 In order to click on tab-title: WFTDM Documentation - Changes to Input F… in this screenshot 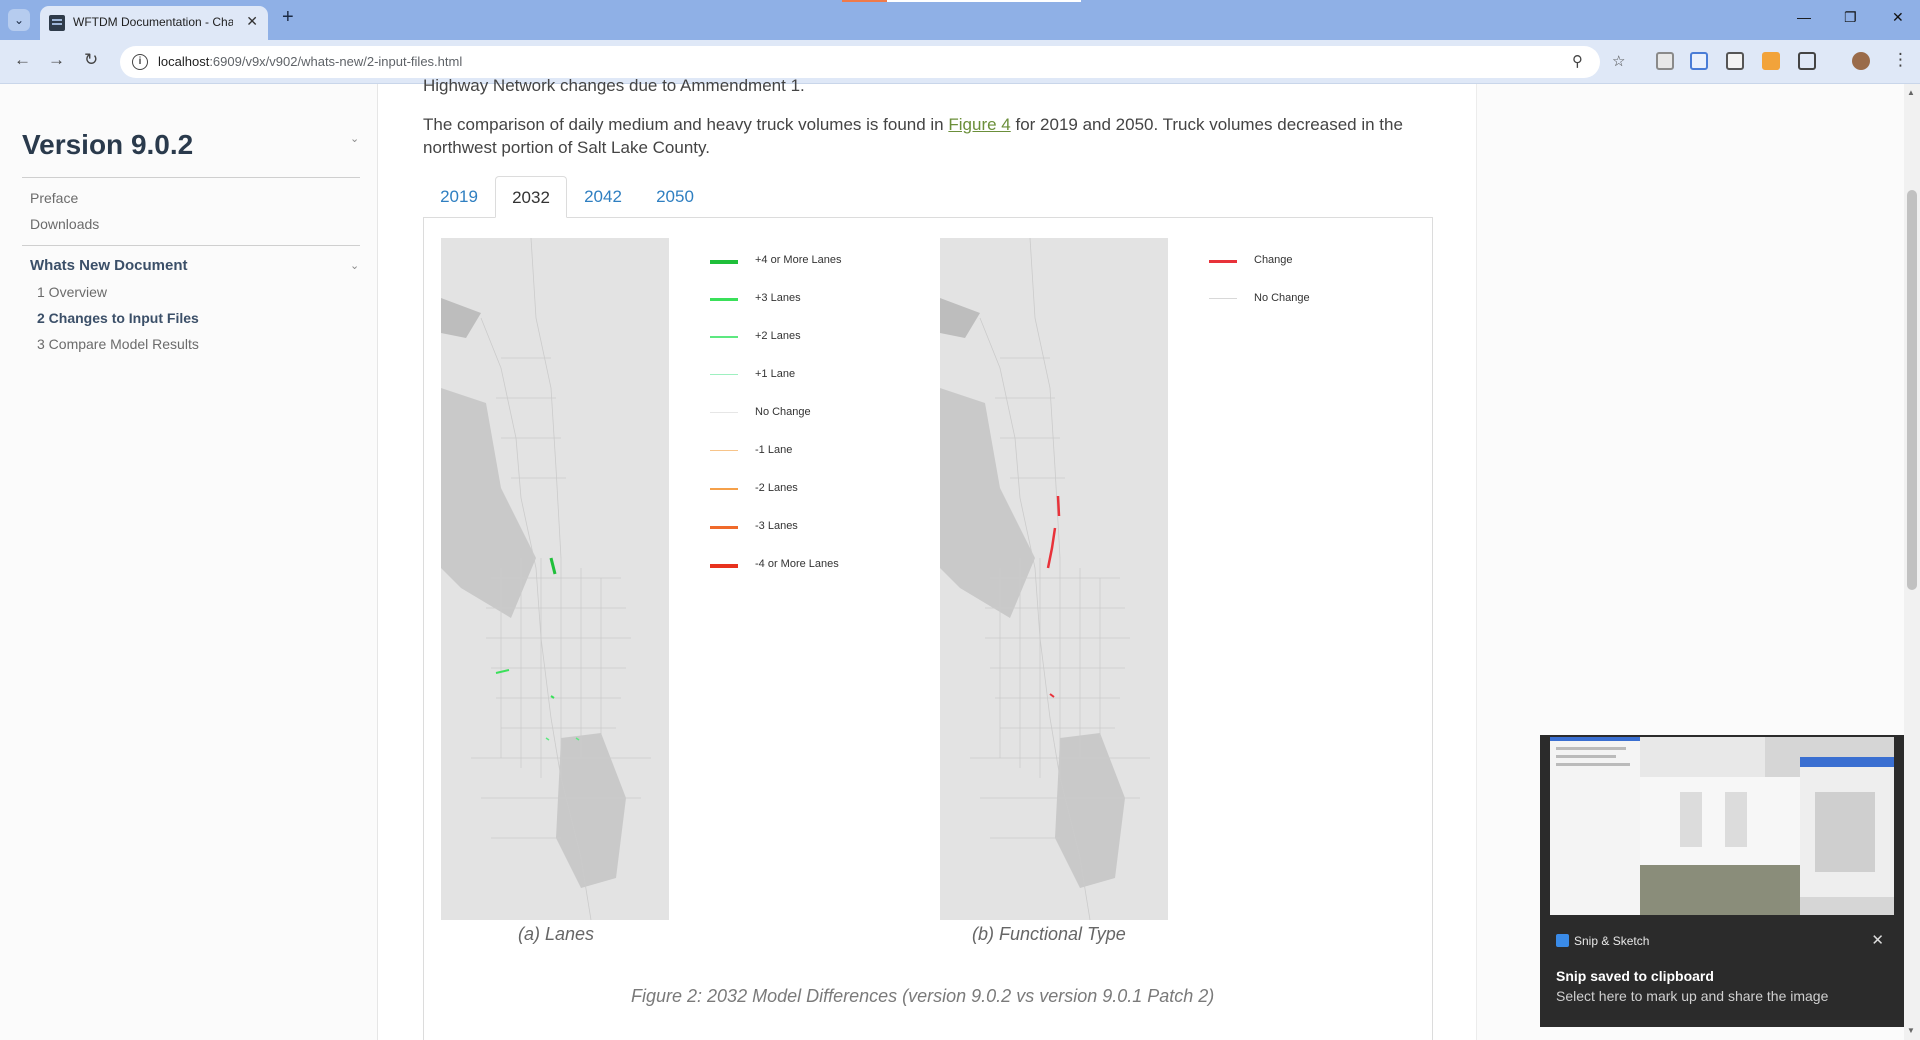, I will do `click(153, 22)`.